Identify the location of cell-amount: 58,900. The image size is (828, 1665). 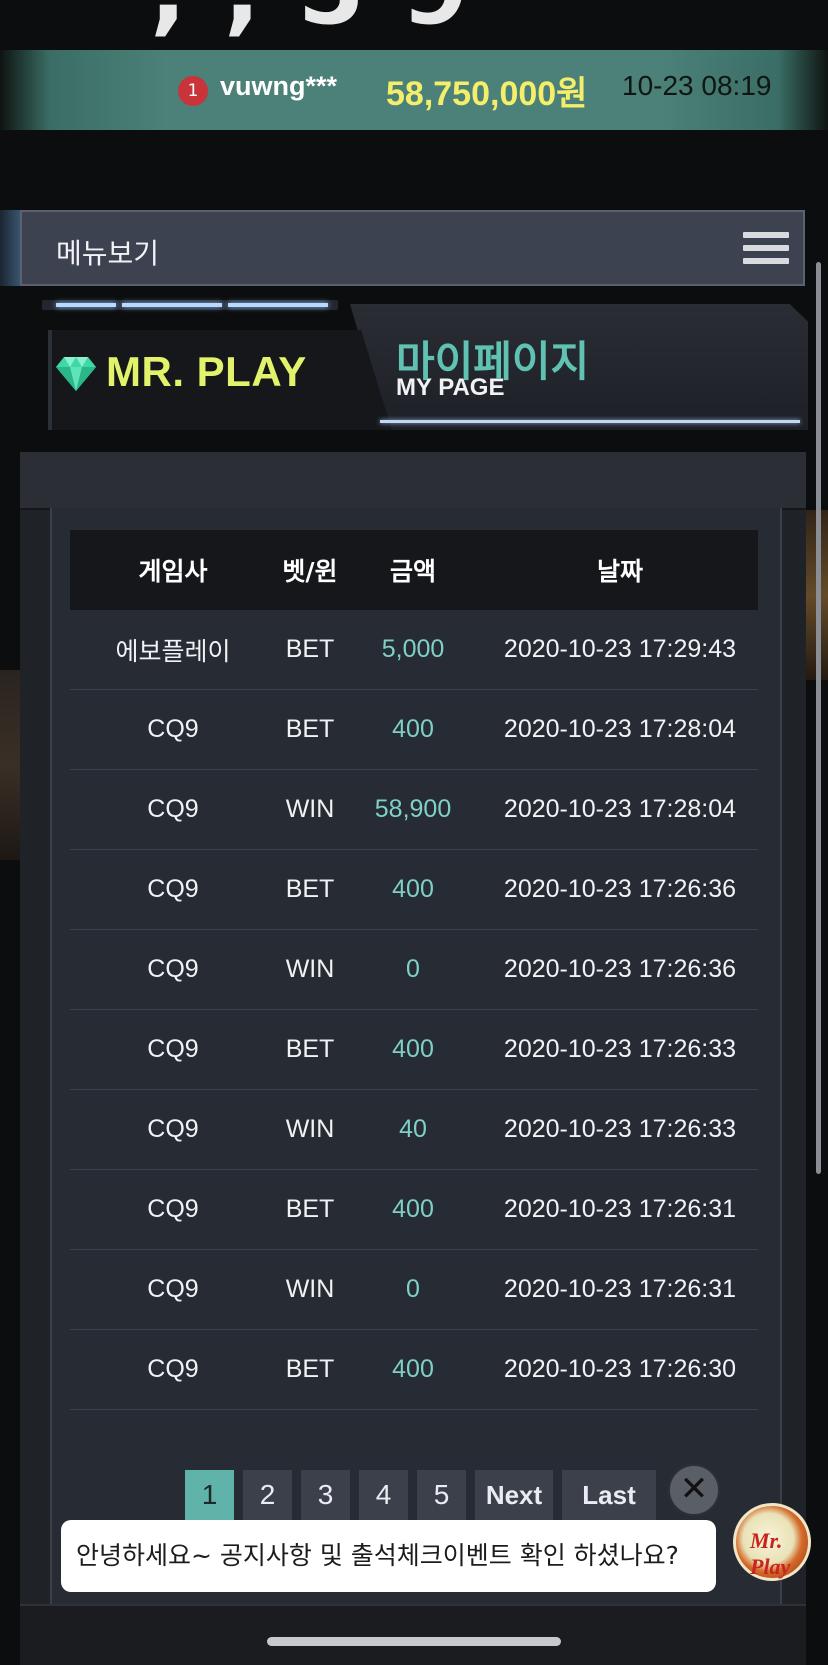
(413, 809).